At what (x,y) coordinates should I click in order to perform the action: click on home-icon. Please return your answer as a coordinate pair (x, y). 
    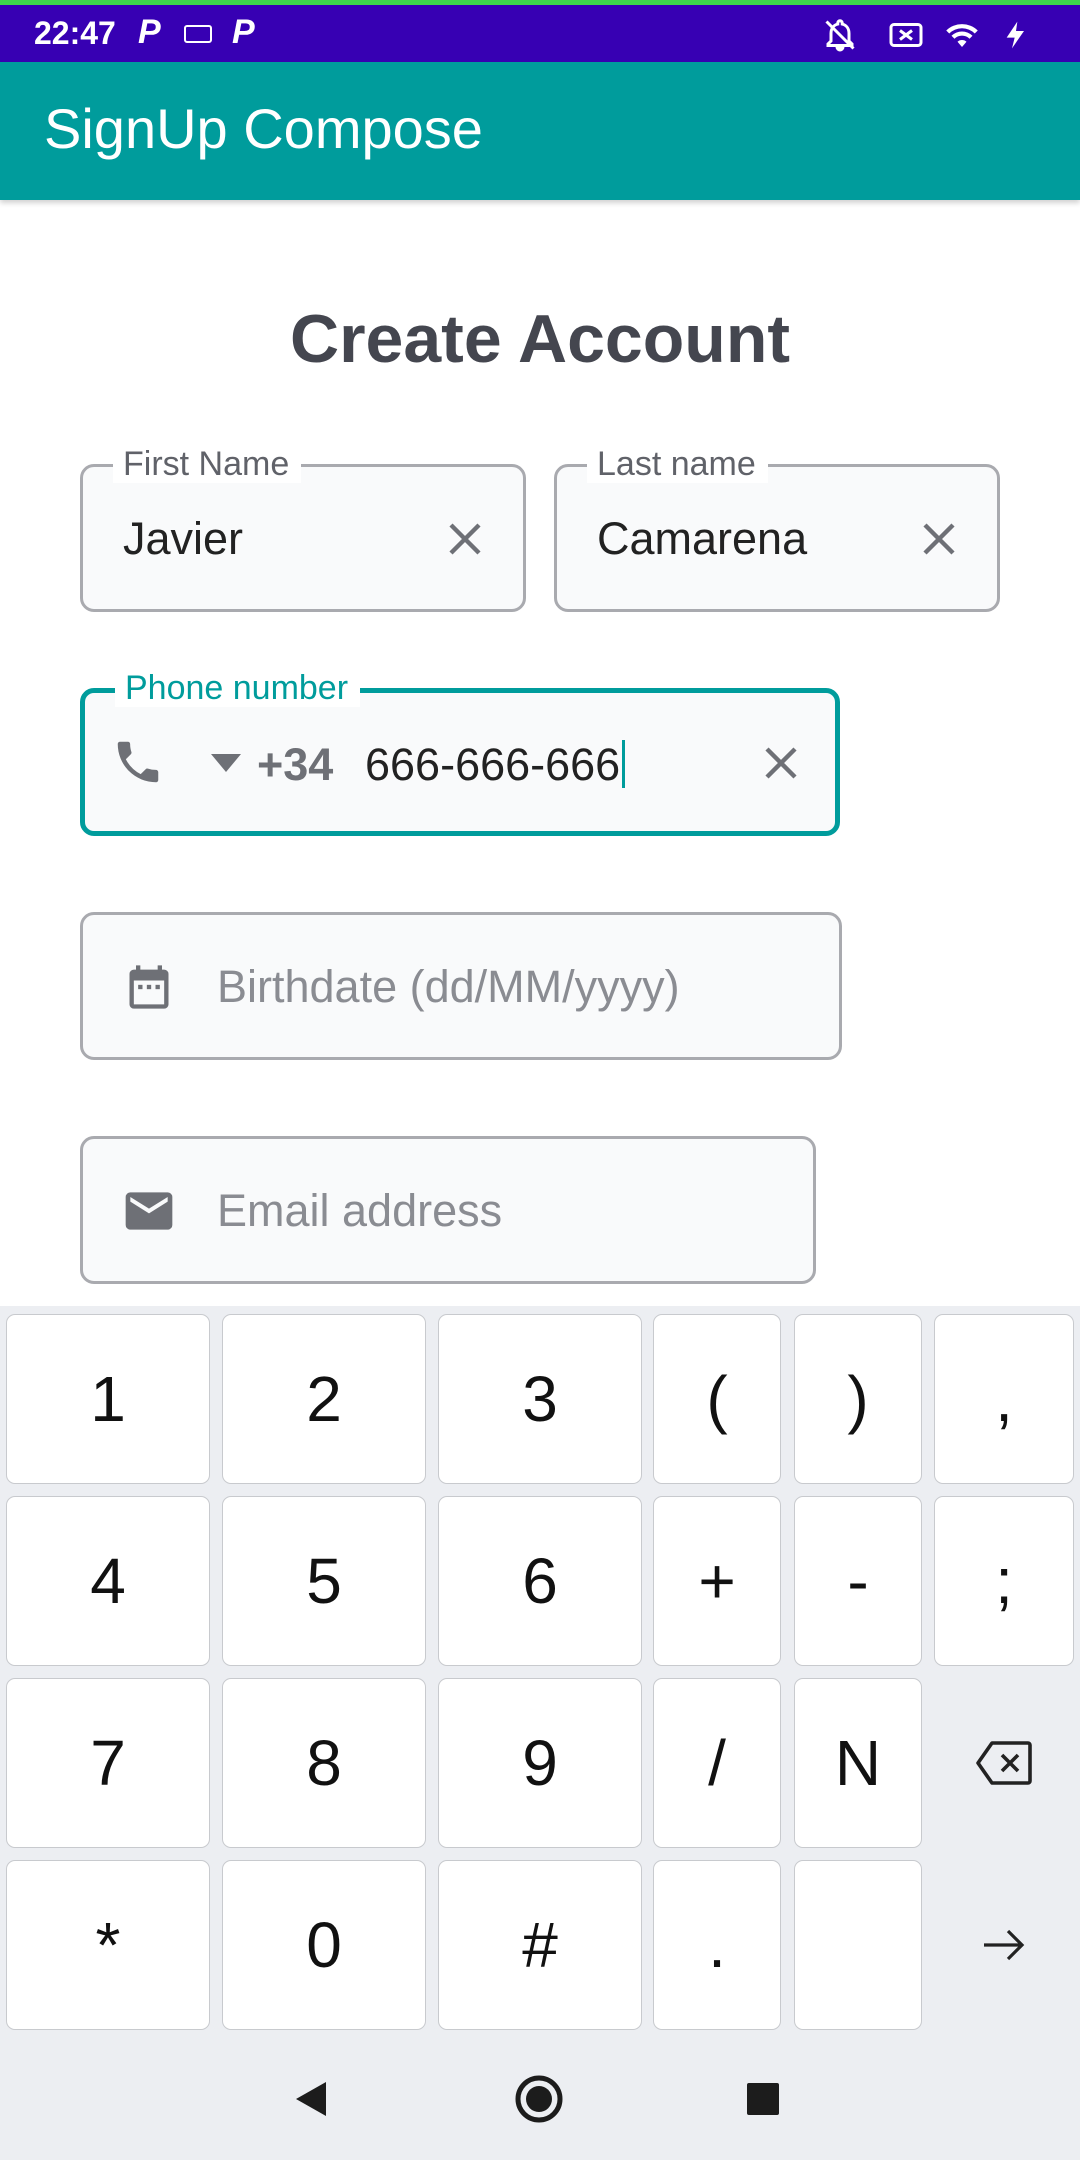
    Looking at the image, I should click on (539, 2099).